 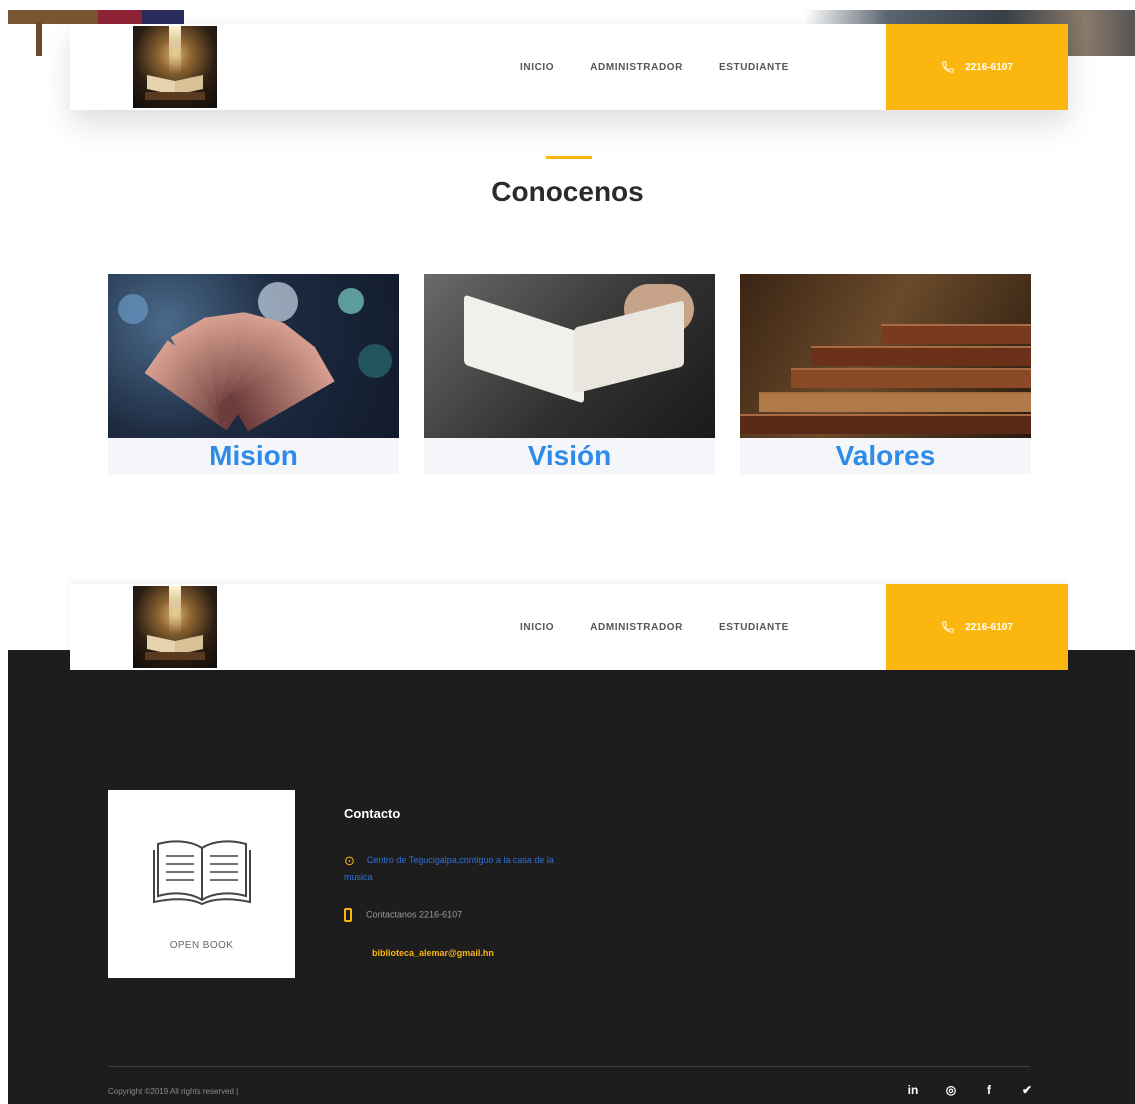 I want to click on linkedin-icon: in, so click(x=913, y=1090).